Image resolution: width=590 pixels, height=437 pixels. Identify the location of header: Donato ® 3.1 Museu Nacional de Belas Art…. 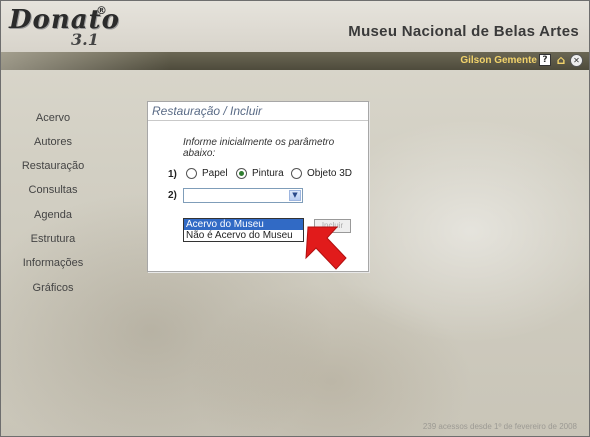
(295, 26).